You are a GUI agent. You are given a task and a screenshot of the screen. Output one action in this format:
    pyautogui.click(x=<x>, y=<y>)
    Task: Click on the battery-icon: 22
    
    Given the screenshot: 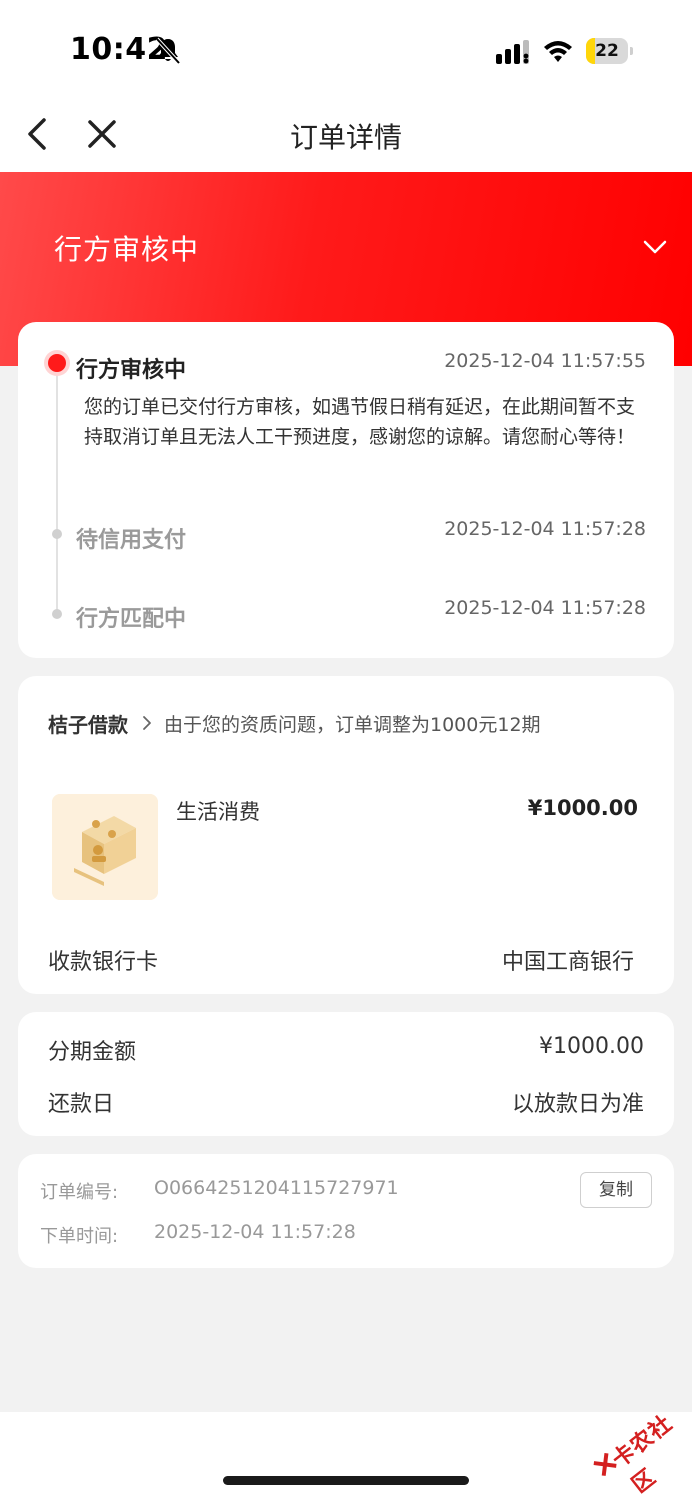 What is the action you would take?
    pyautogui.click(x=610, y=51)
    